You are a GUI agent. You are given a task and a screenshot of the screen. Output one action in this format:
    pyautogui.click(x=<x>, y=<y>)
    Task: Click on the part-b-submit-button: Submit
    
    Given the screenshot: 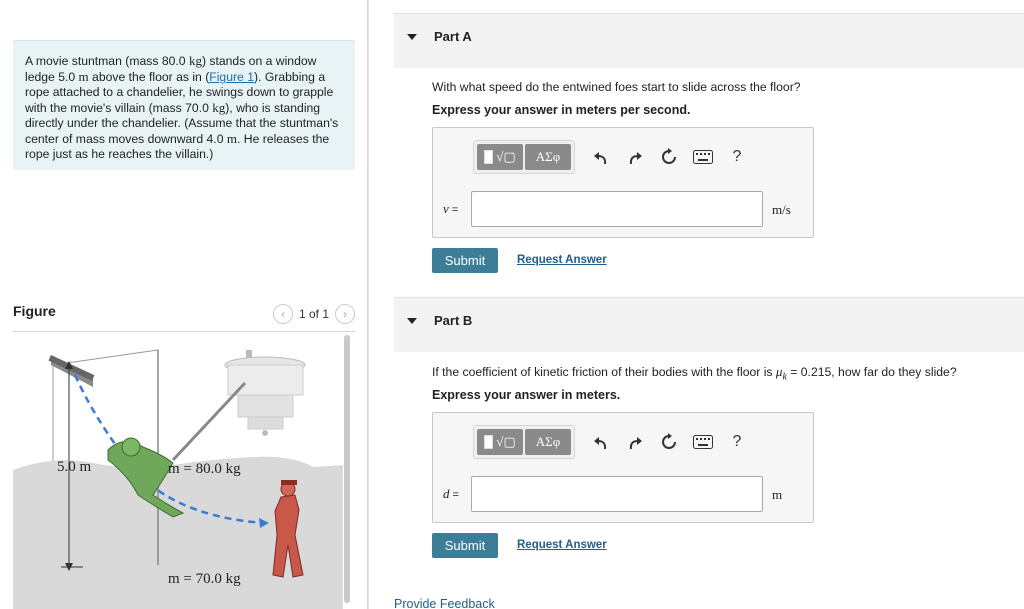 What is the action you would take?
    pyautogui.click(x=465, y=545)
    